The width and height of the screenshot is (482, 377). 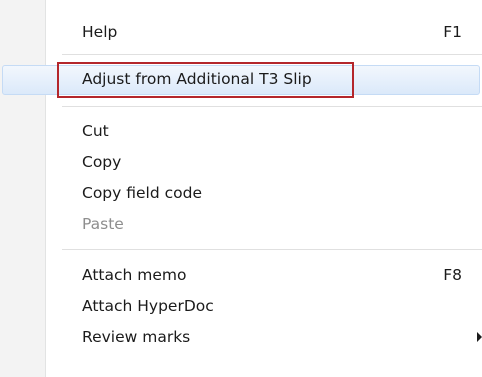 What do you see at coordinates (241, 162) in the screenshot?
I see `menu-item-copy: Copy` at bounding box center [241, 162].